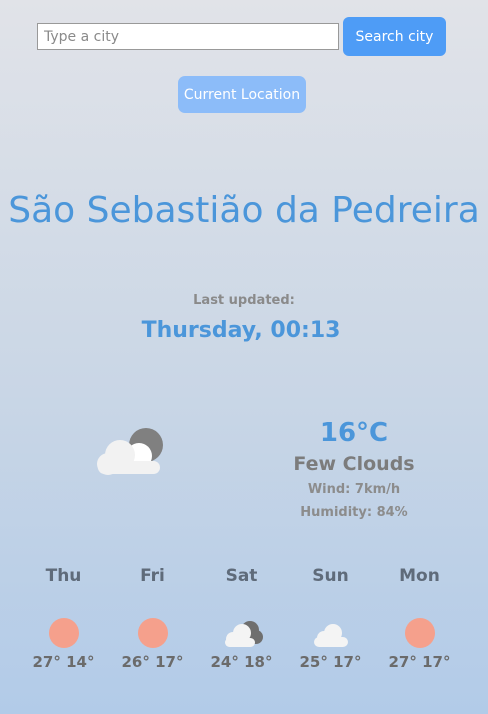 This screenshot has width=488, height=714. Describe the element at coordinates (313, 662) in the screenshot. I see `forecast-max: 25°` at that location.